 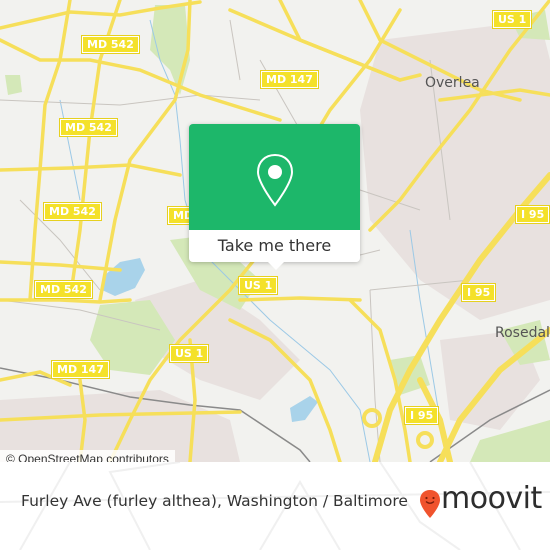 I want to click on moovit-wordmark: moovit, so click(x=491, y=498).